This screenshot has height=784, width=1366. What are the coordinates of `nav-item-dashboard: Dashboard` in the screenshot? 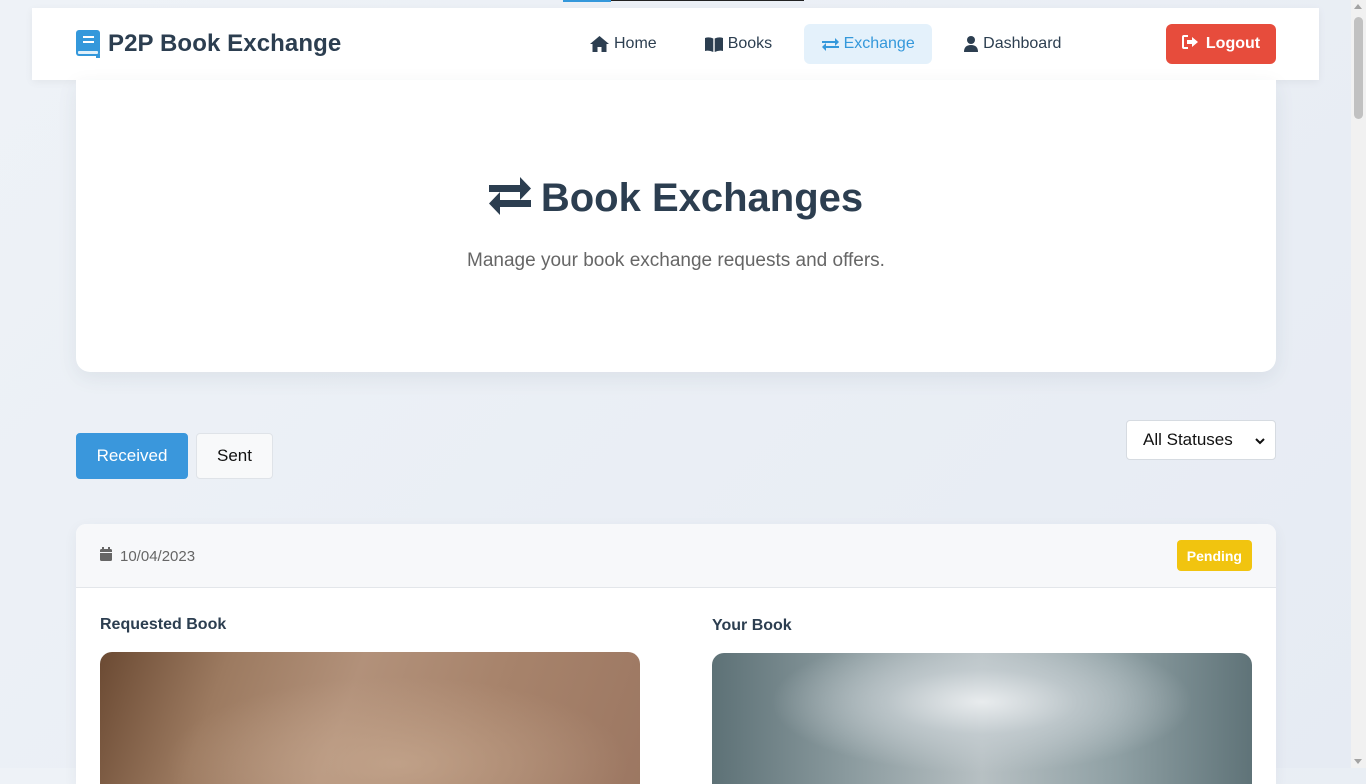 It's located at (1012, 44).